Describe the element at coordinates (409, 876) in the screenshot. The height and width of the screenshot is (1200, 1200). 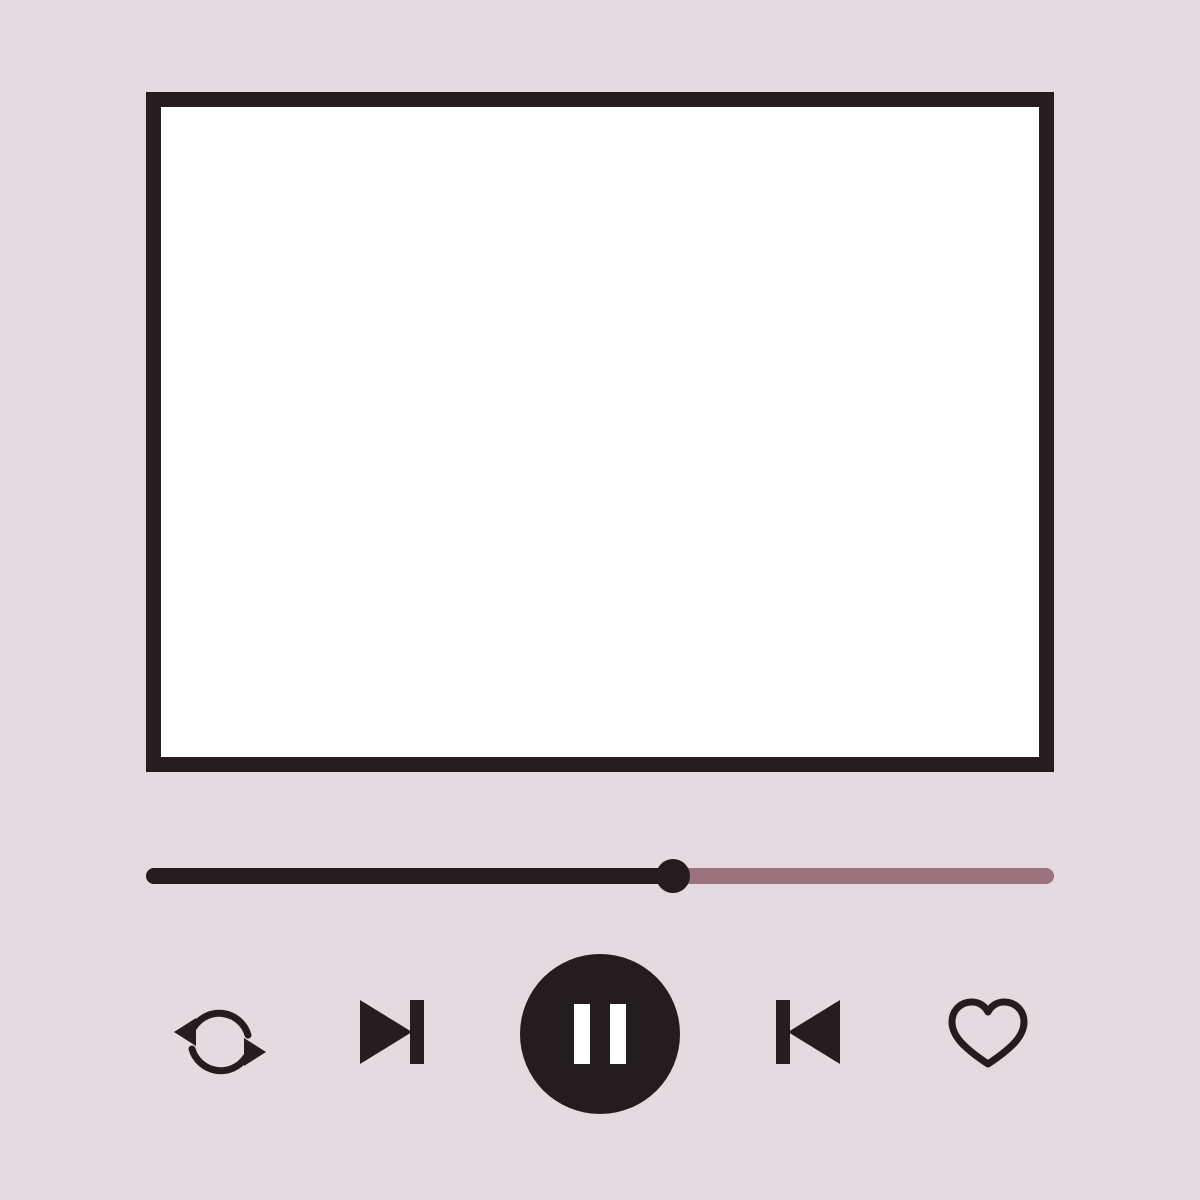
I see `progress-played` at that location.